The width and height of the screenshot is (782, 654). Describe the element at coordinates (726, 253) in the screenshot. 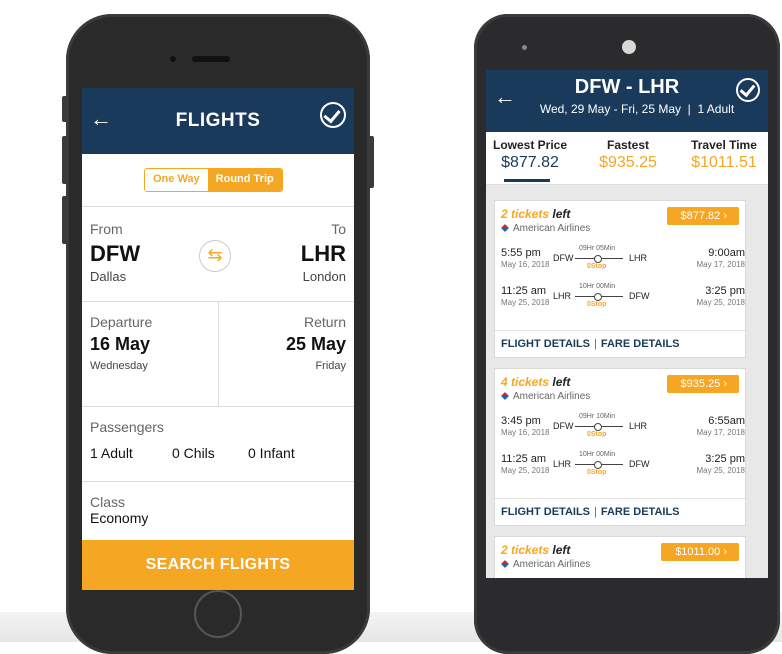

I see `arr-time: 9:00am` at that location.